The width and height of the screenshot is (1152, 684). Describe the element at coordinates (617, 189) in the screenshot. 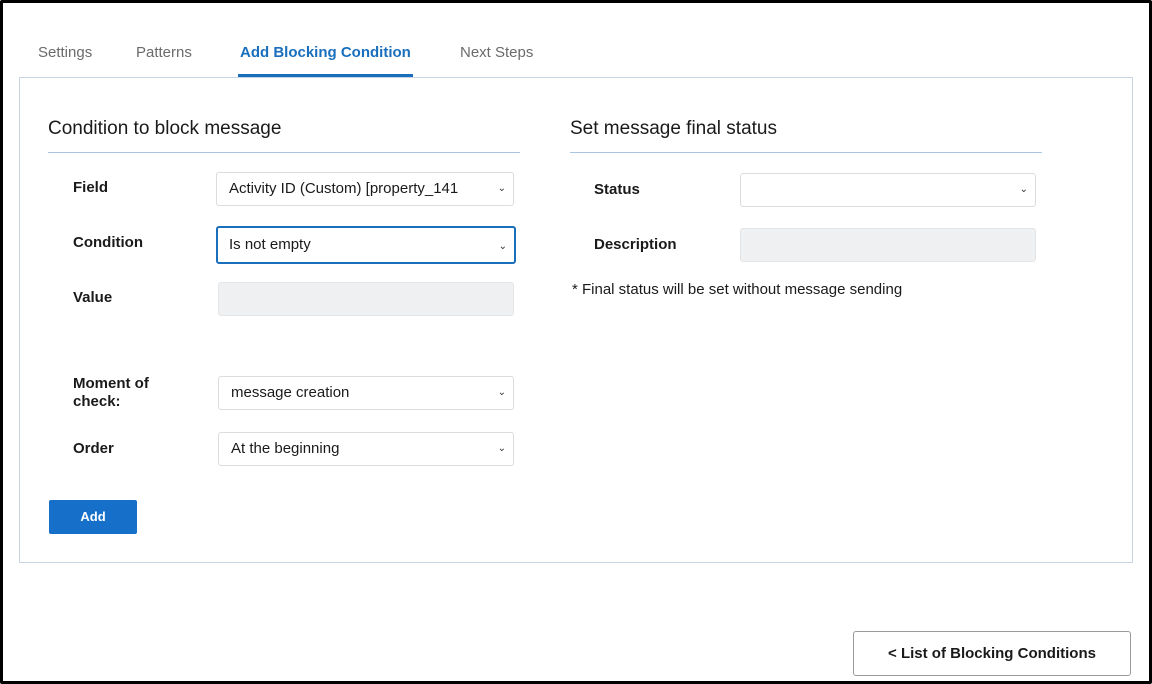

I see `status-label: Status` at that location.